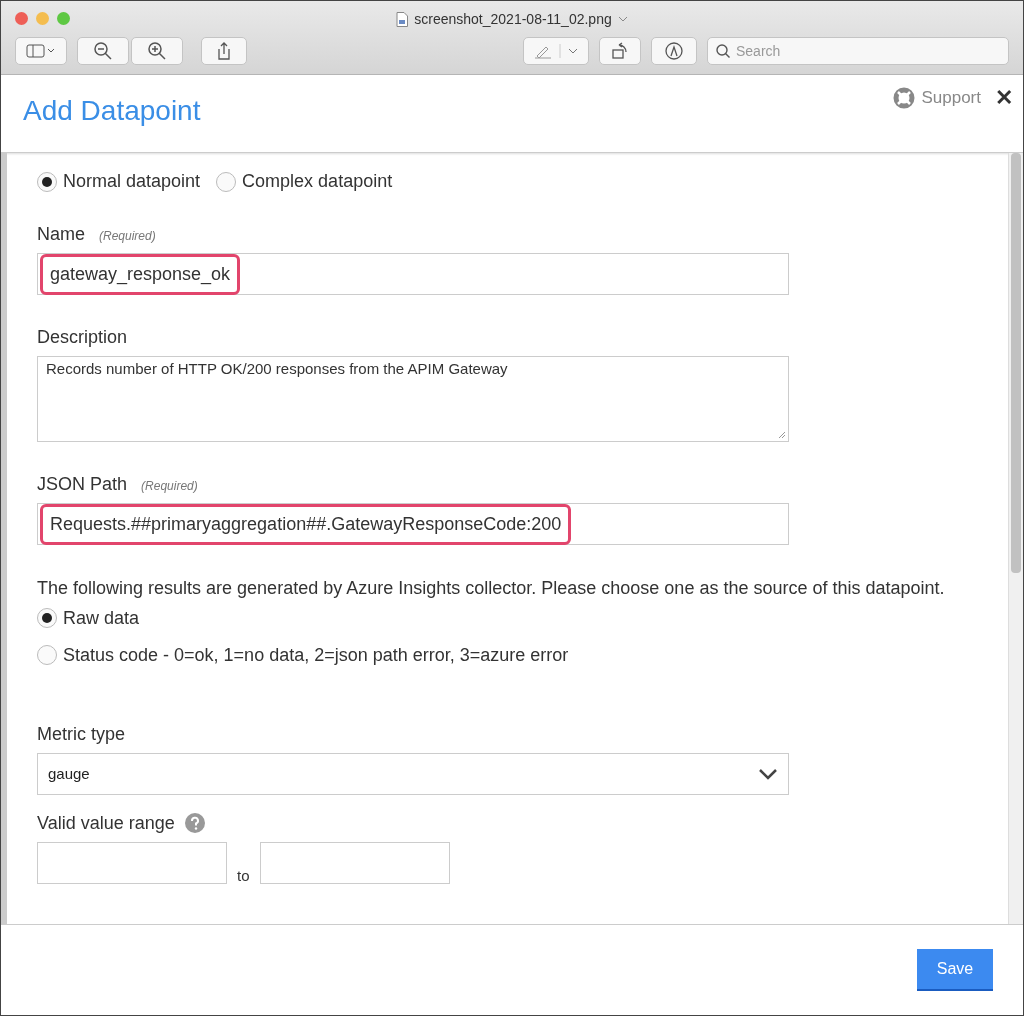 The height and width of the screenshot is (1016, 1024). What do you see at coordinates (140, 274) in the screenshot?
I see `highlighted-value: gateway_response_ok` at bounding box center [140, 274].